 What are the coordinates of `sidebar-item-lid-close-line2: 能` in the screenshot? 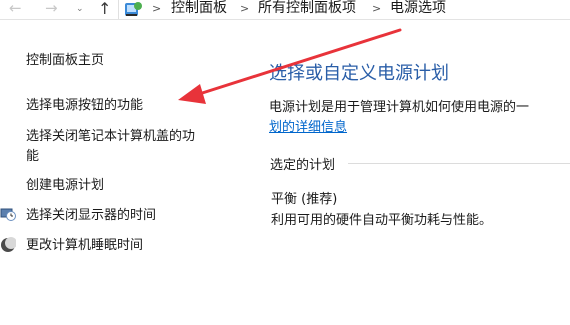 It's located at (32, 157).